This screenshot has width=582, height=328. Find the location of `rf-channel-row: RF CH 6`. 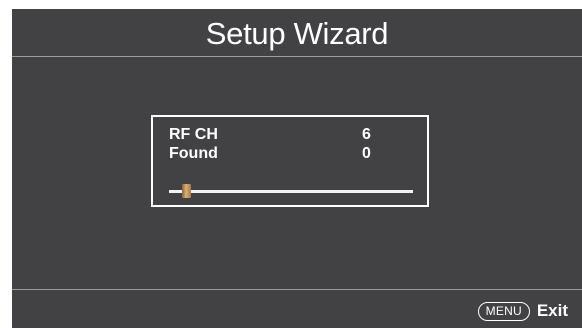

rf-channel-row: RF CH 6 is located at coordinates (294, 135).